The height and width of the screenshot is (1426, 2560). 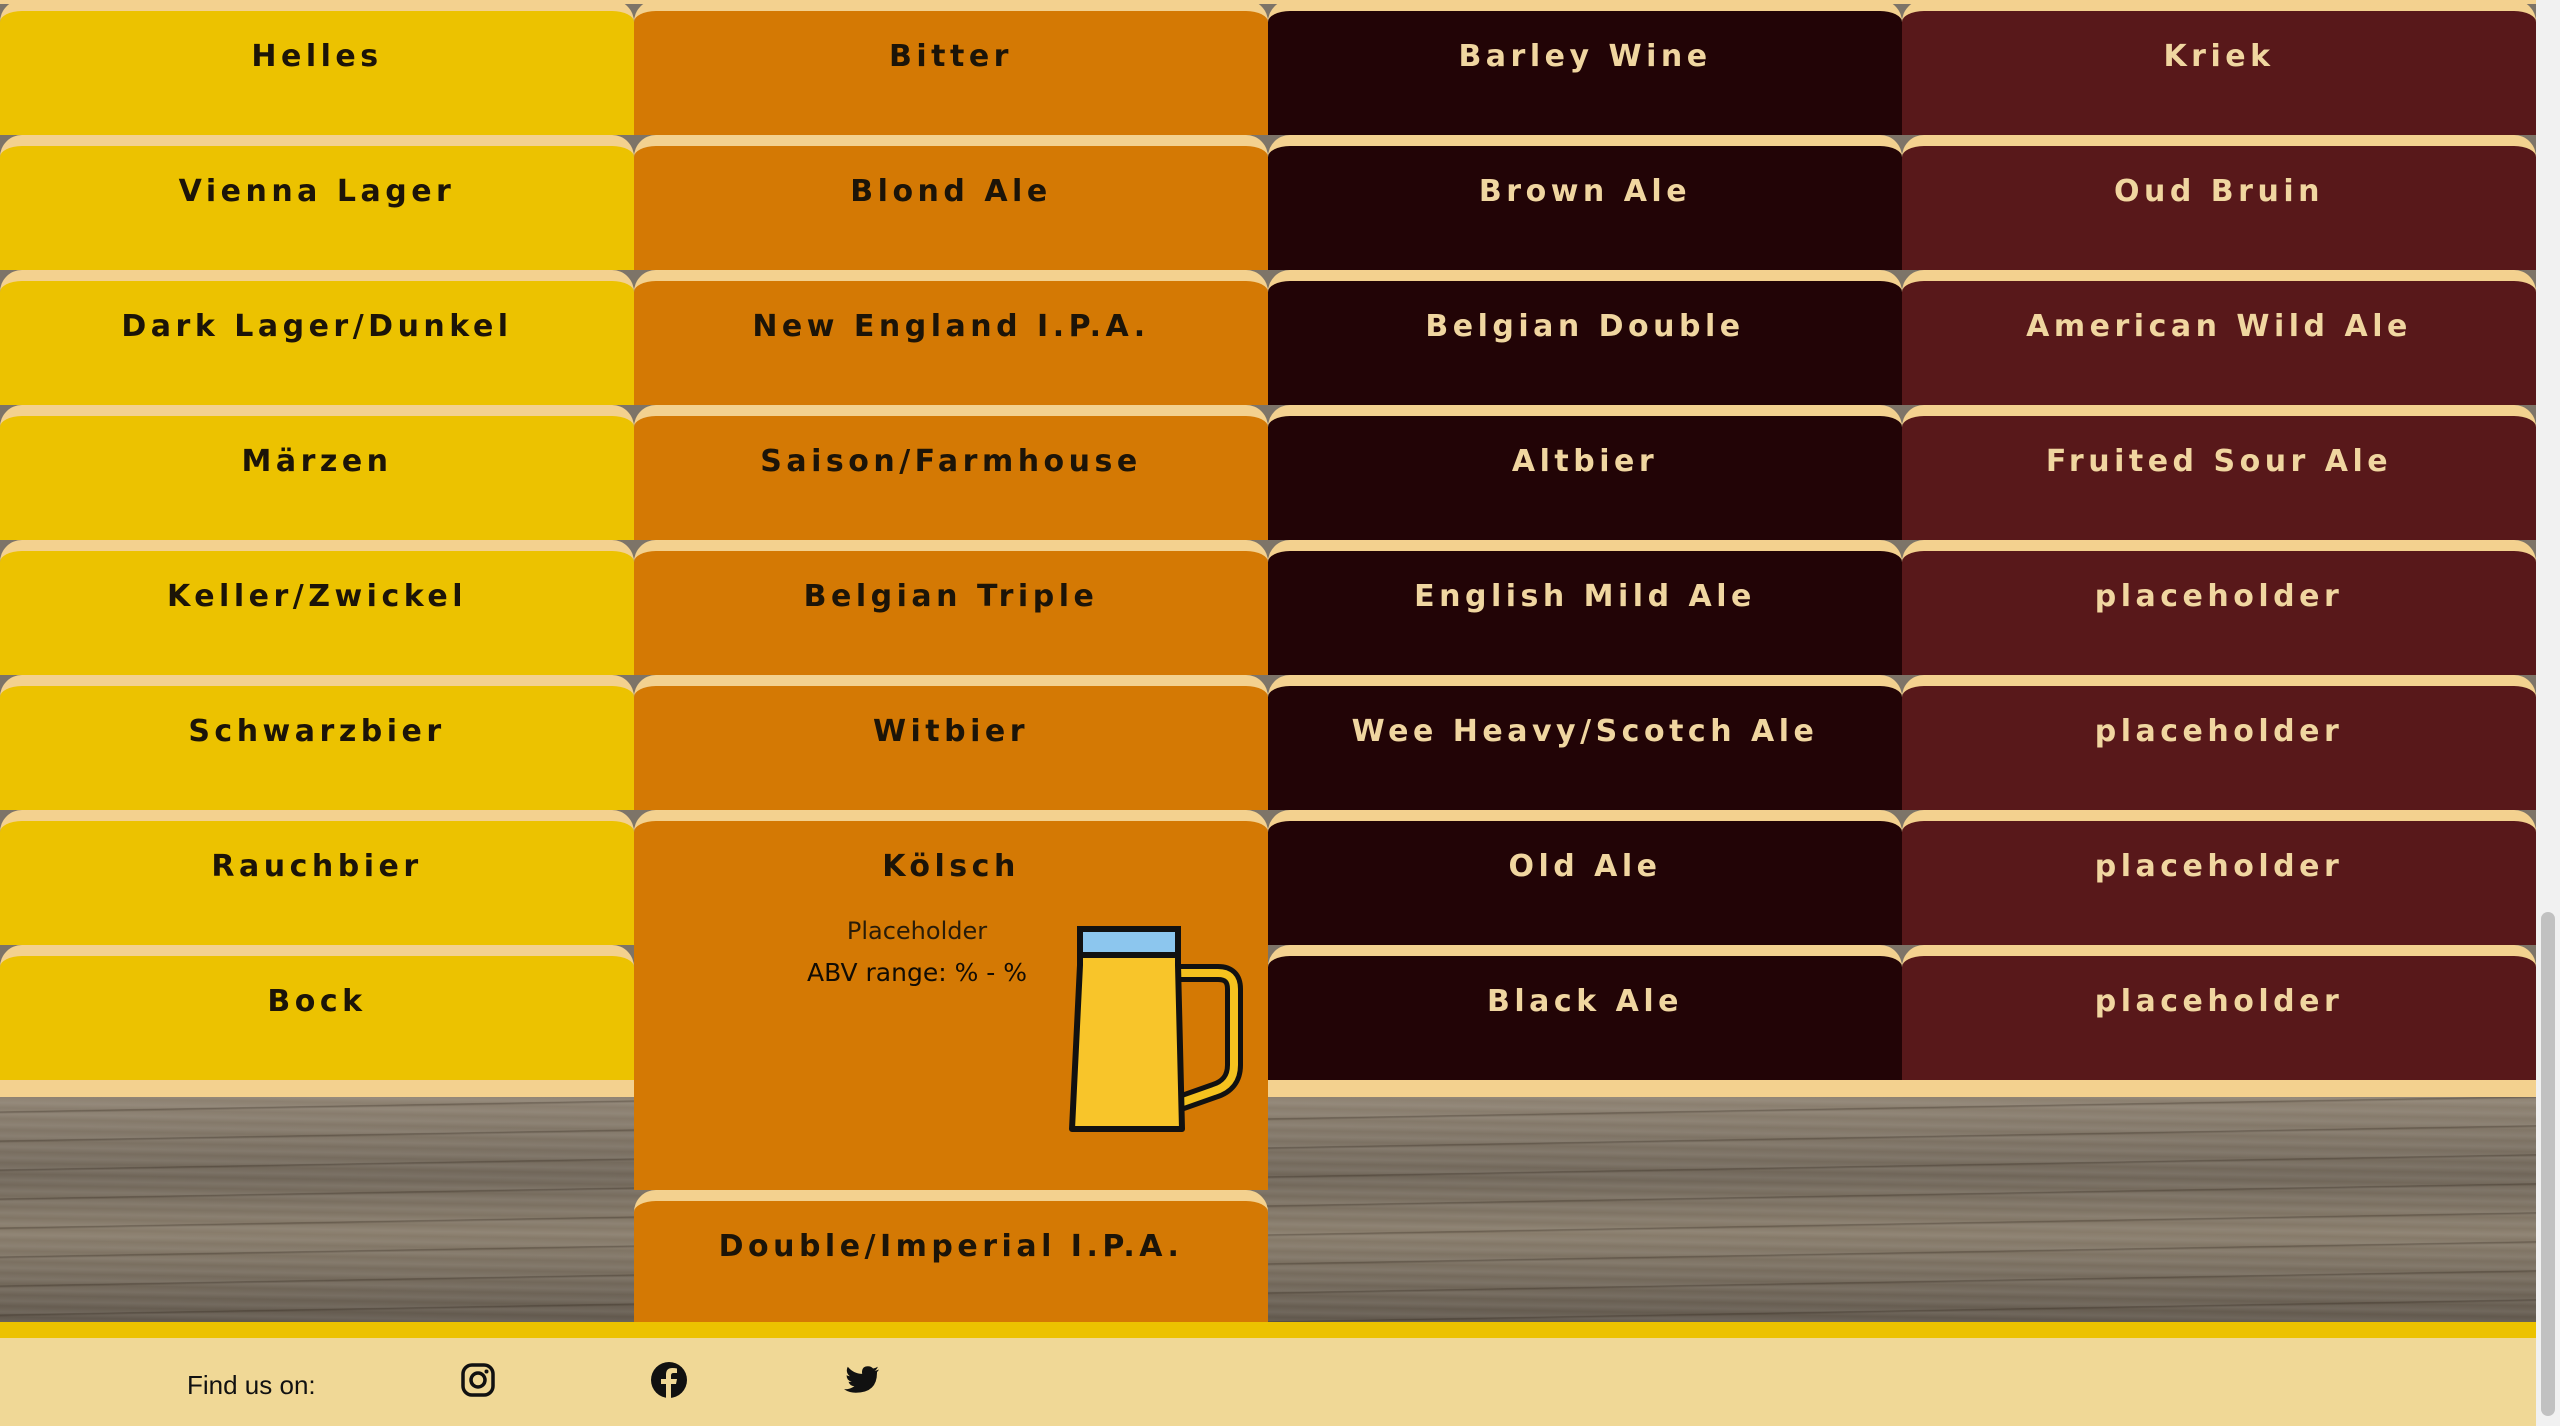 I want to click on beer-style-tile: American Wild Ale, so click(x=2219, y=337).